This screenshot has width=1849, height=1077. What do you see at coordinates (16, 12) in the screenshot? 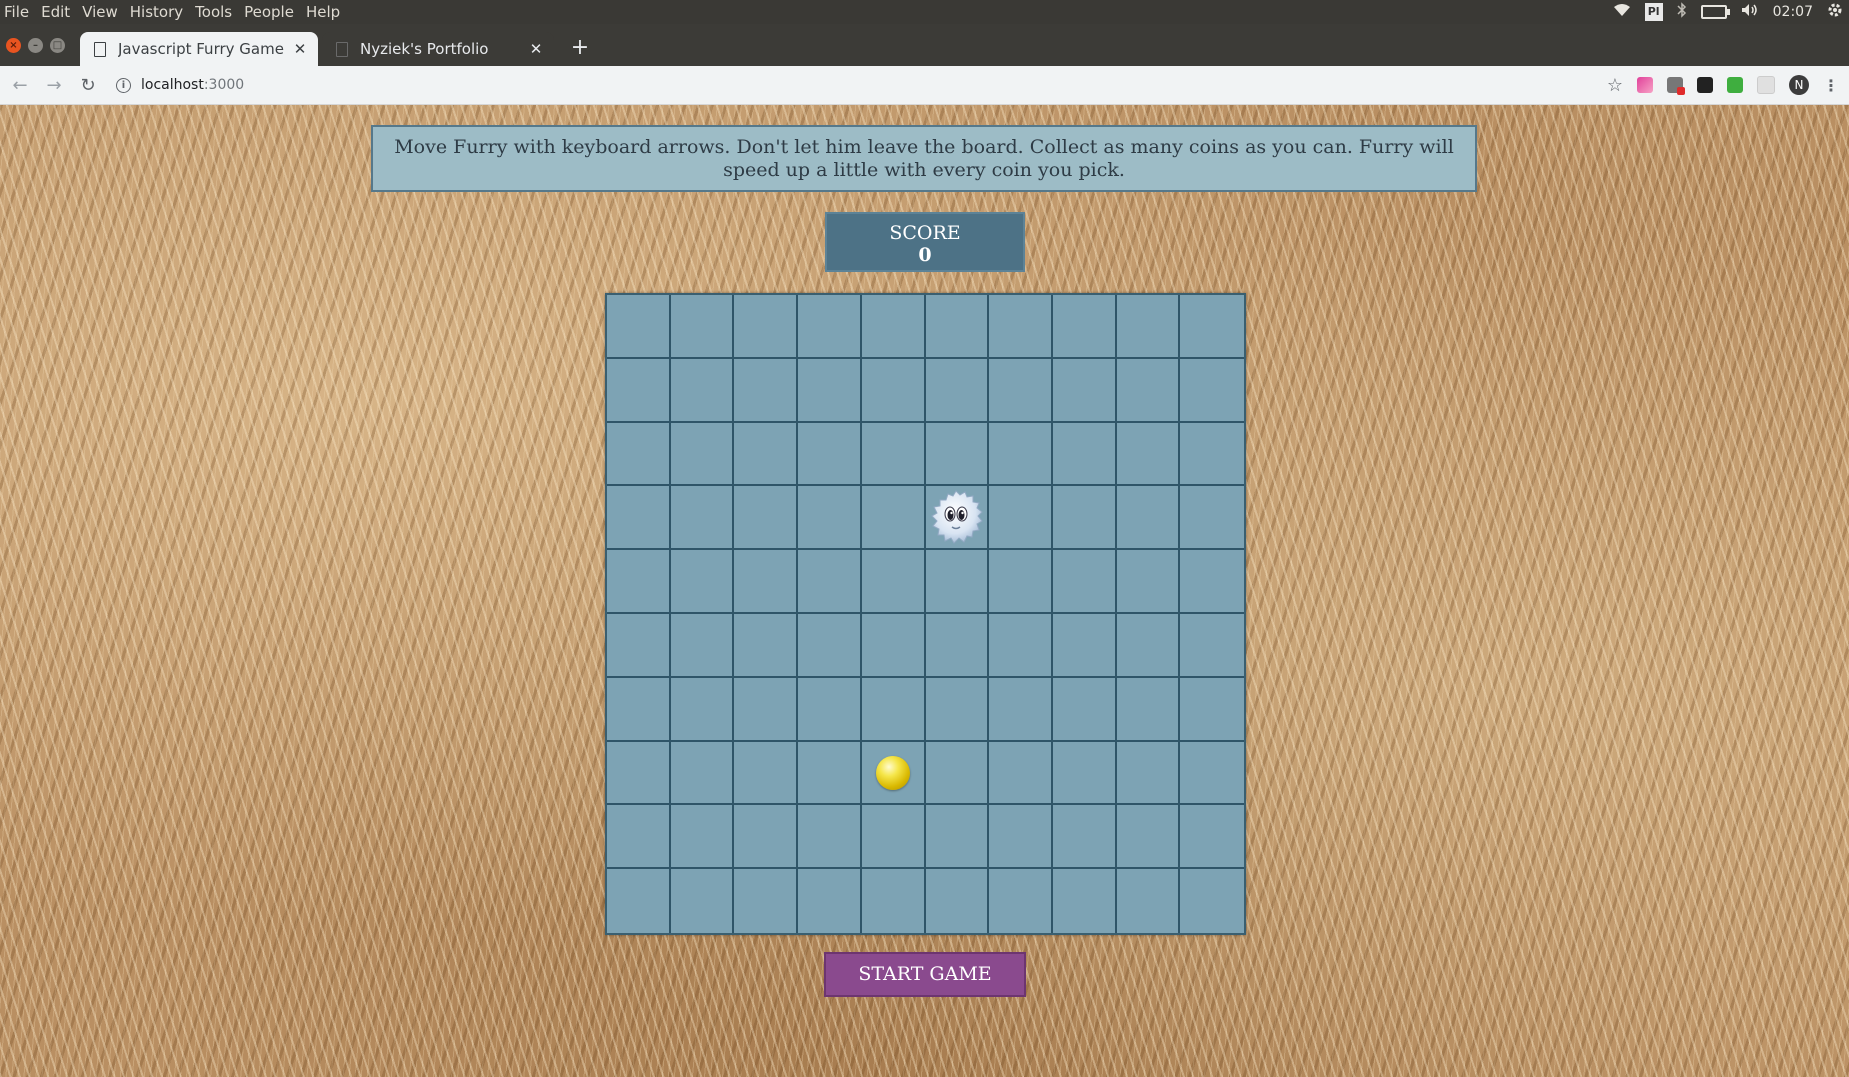
I see `menu-file: File` at bounding box center [16, 12].